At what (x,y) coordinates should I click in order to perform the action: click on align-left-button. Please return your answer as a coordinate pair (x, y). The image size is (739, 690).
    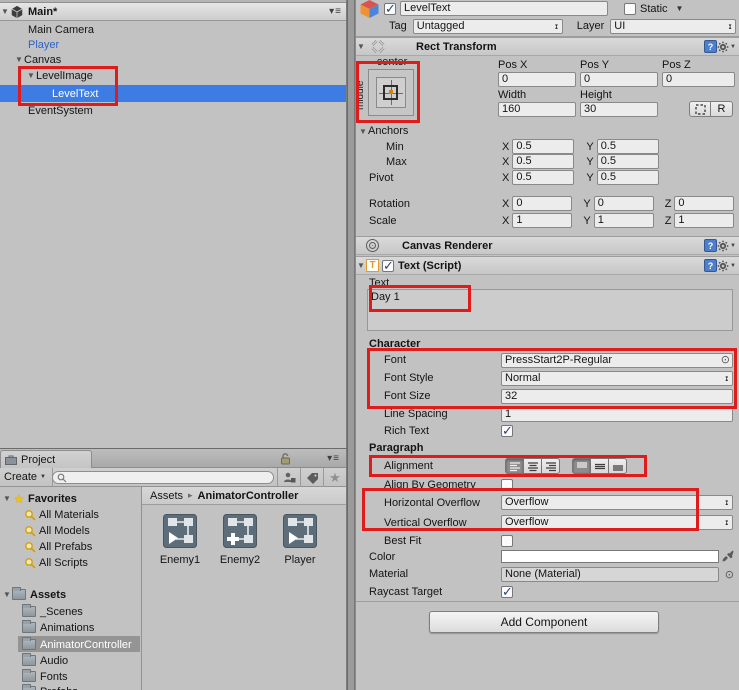
    Looking at the image, I should click on (514, 466).